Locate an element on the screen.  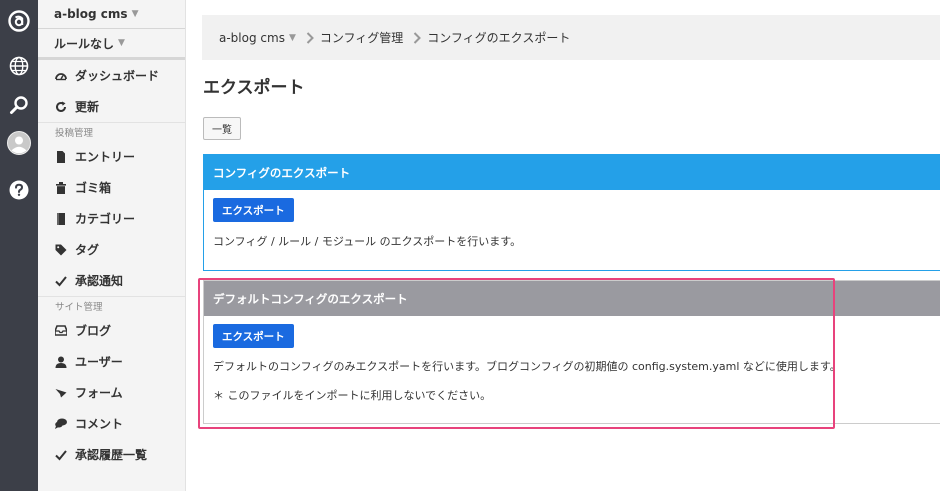
sidebar-item-form: フォーム is located at coordinates (111, 392).